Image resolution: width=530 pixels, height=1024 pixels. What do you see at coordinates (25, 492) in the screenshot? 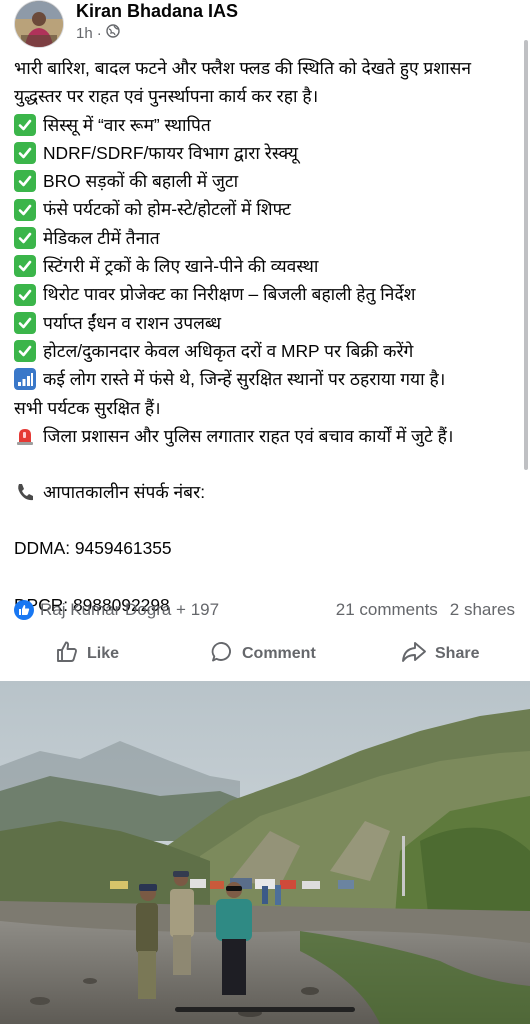
I see `phone-icon` at bounding box center [25, 492].